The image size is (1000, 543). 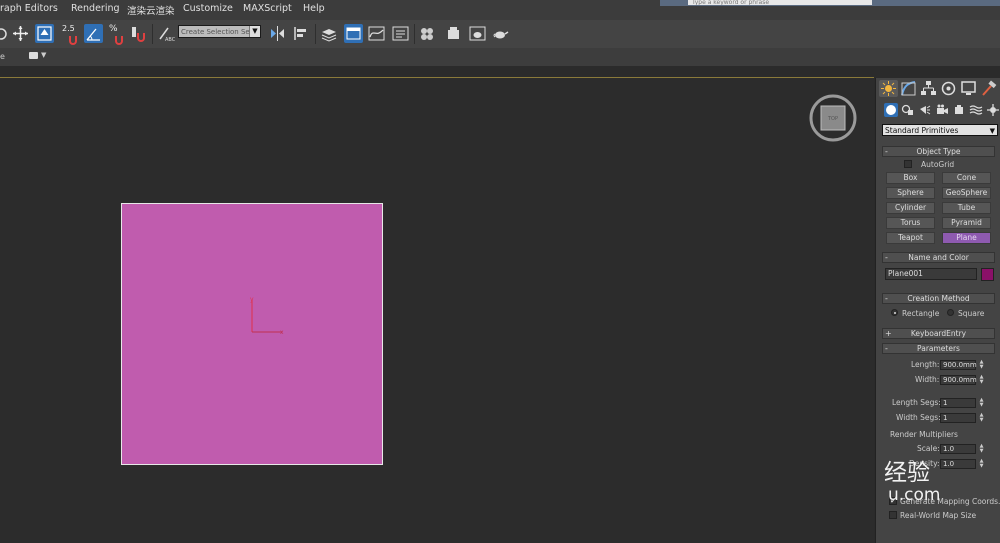 I want to click on render-setup-icon, so click(x=453, y=33).